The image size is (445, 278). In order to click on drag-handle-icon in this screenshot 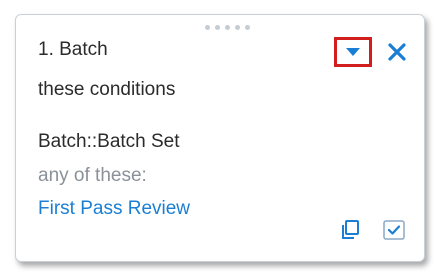, I will do `click(230, 28)`.